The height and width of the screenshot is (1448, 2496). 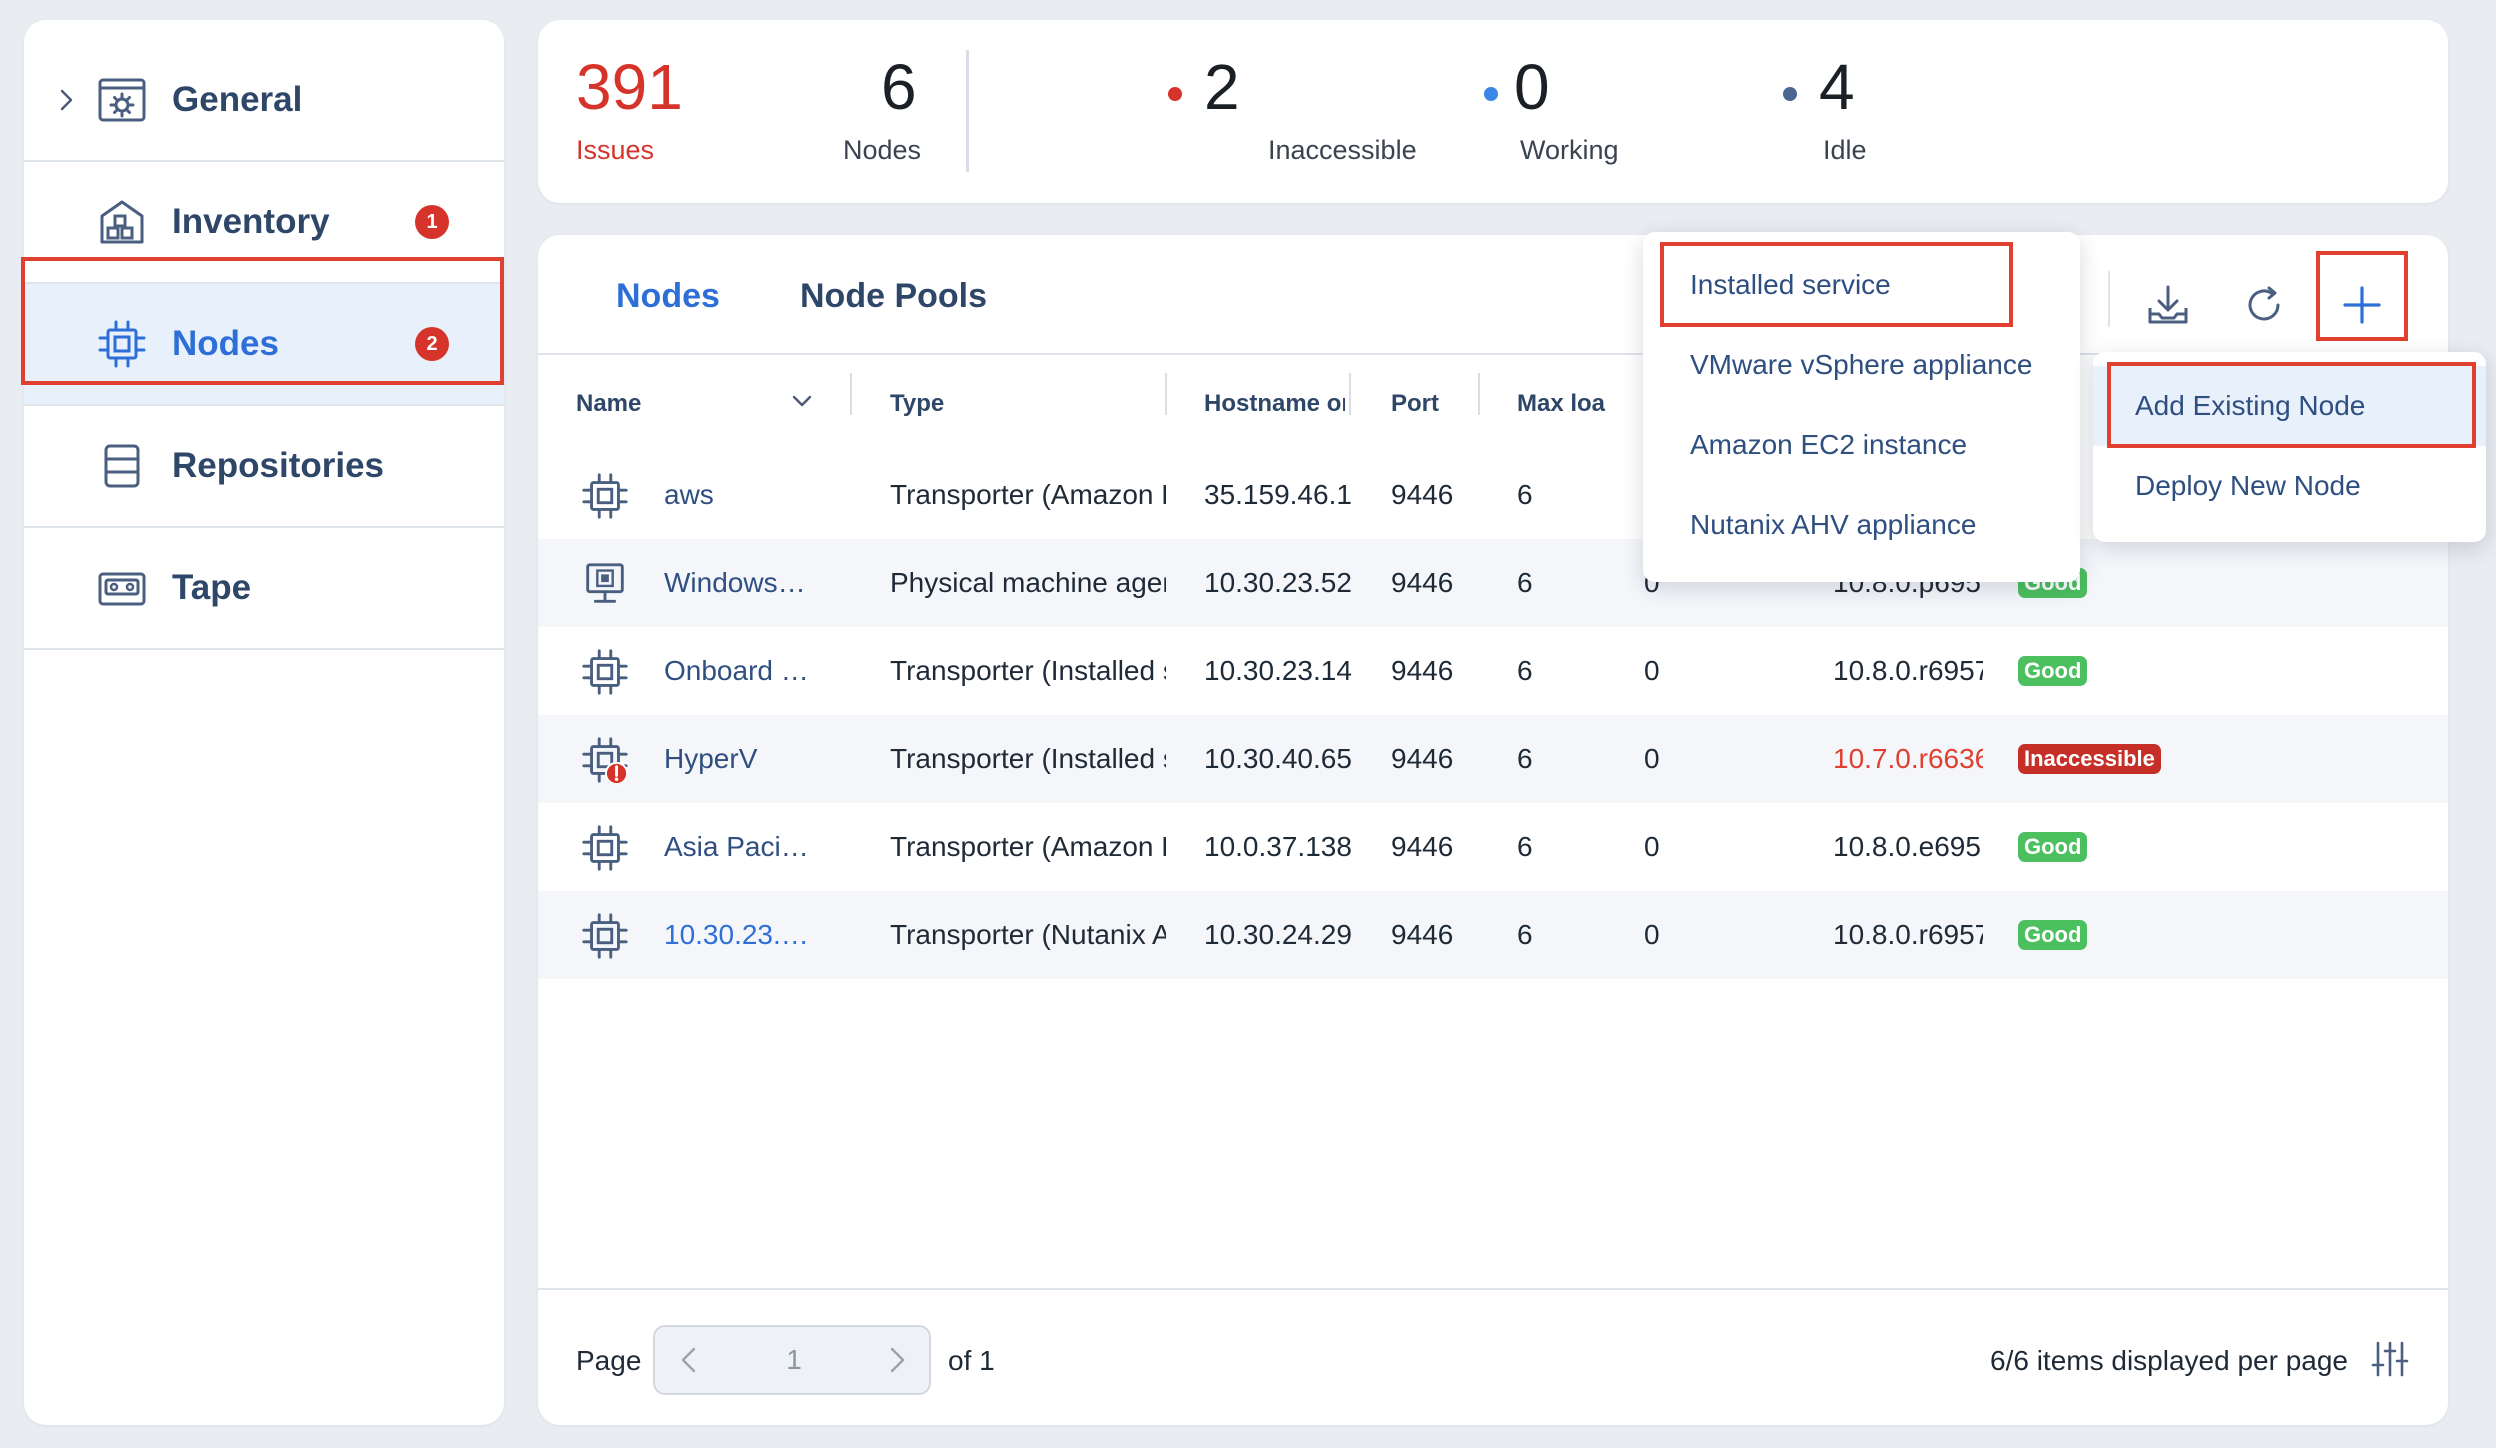 What do you see at coordinates (1908, 934) in the screenshot?
I see `node-version: 10.8.0.r6957` at bounding box center [1908, 934].